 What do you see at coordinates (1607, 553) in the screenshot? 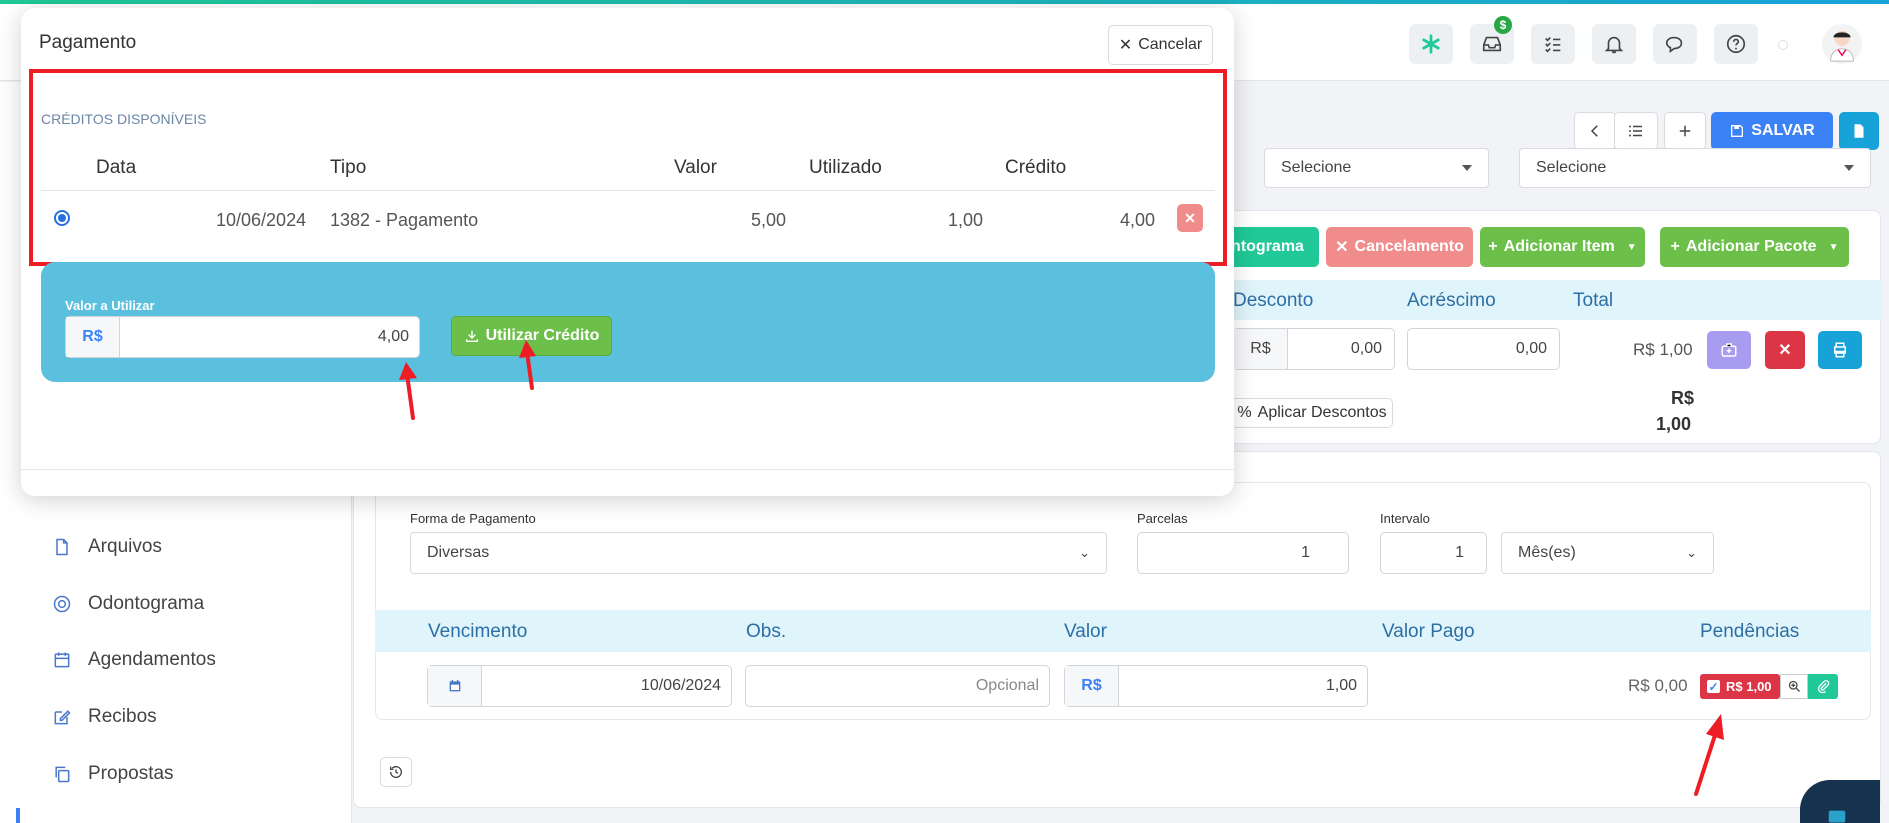
I see `intervalo-unit-select: Mês(es) ⌄` at bounding box center [1607, 553].